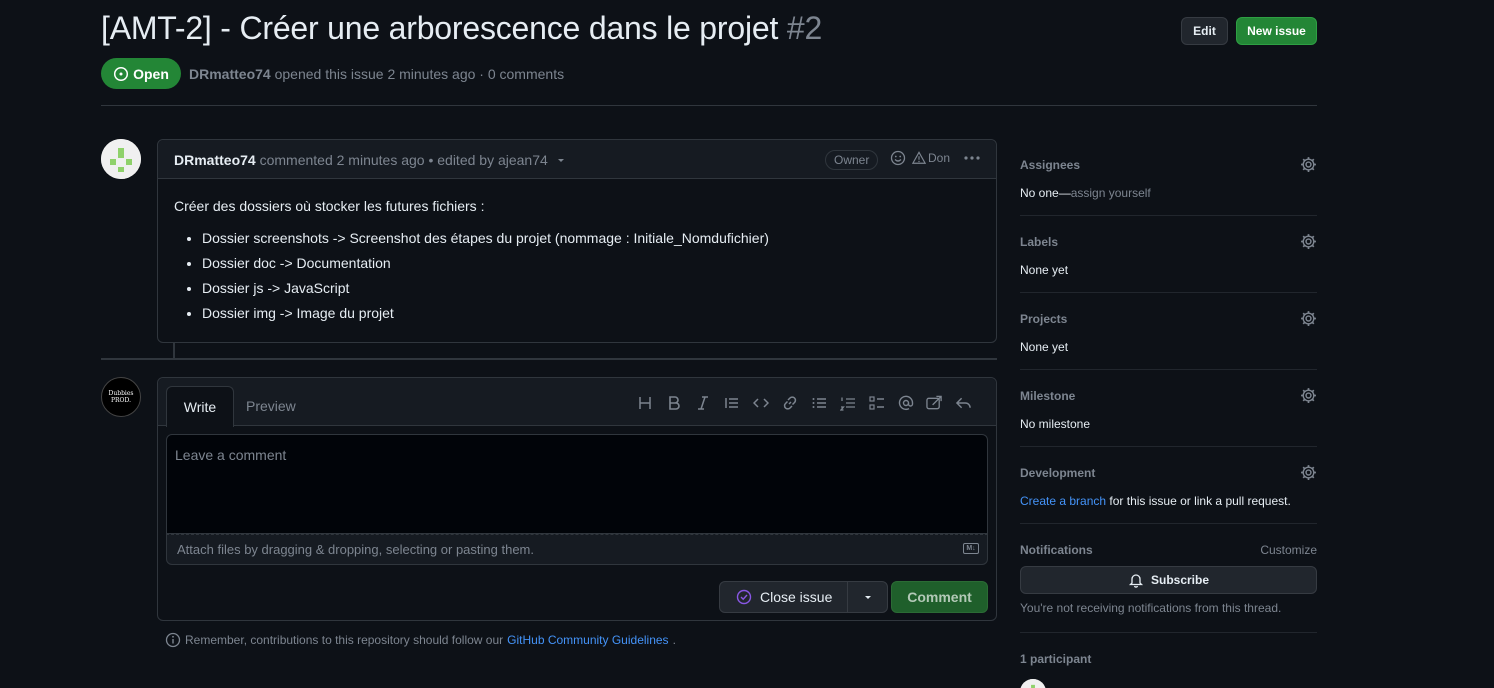 The width and height of the screenshot is (1494, 688). Describe the element at coordinates (1063, 501) in the screenshot. I see `create-branch-link: Create a branch` at that location.